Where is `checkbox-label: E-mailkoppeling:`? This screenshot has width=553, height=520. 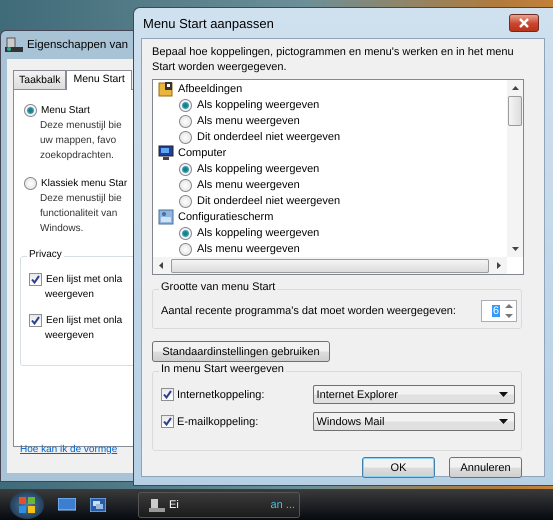 checkbox-label: E-mailkoppeling: is located at coordinates (218, 422).